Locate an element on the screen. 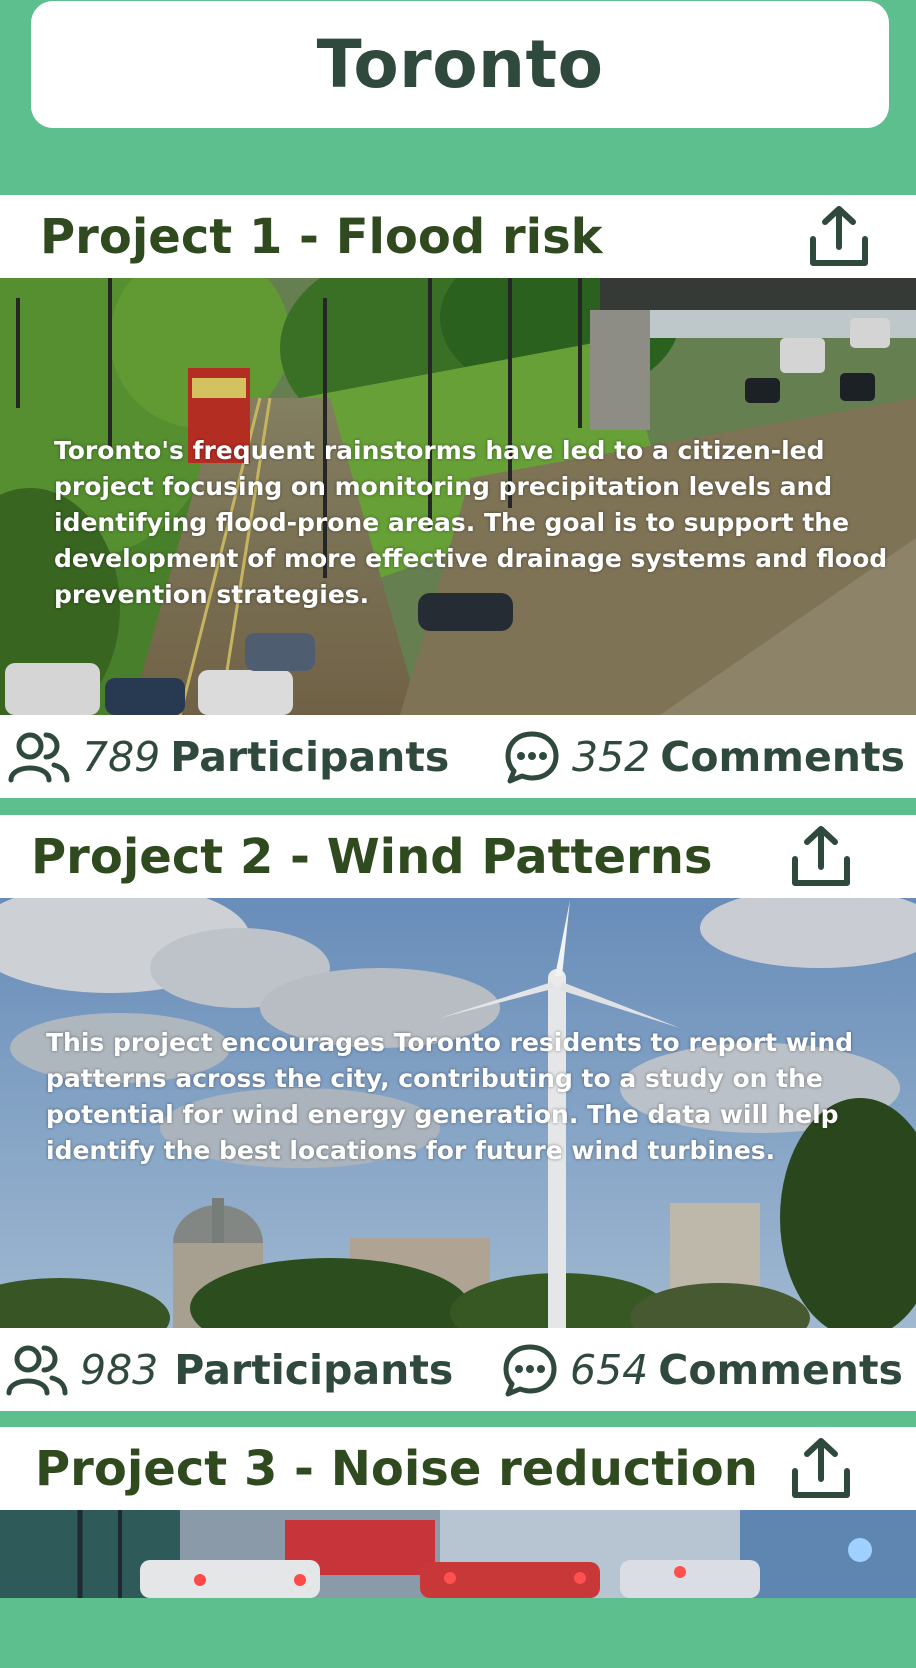  comments-count: 654 is located at coordinates (609, 1369).